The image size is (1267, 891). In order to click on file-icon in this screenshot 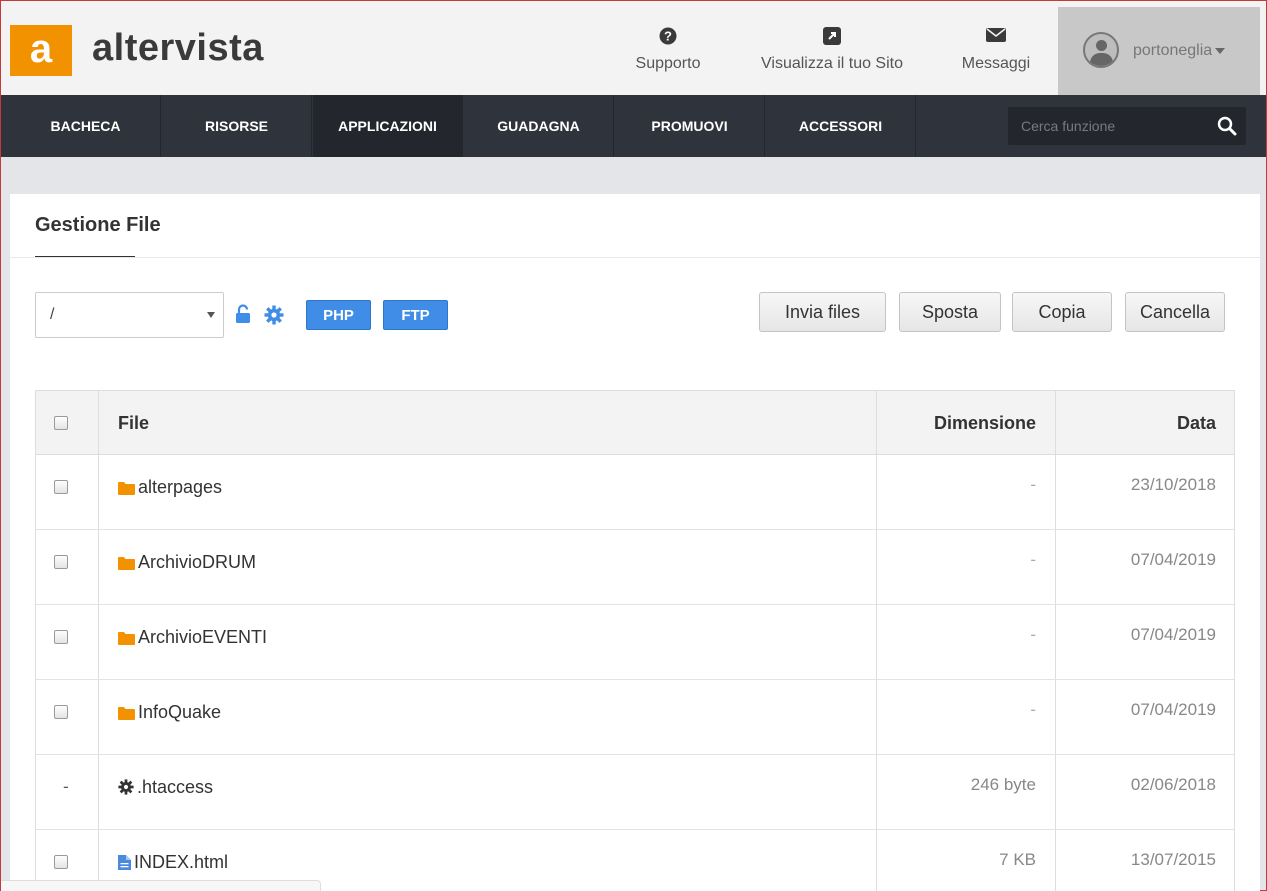, I will do `click(124, 862)`.